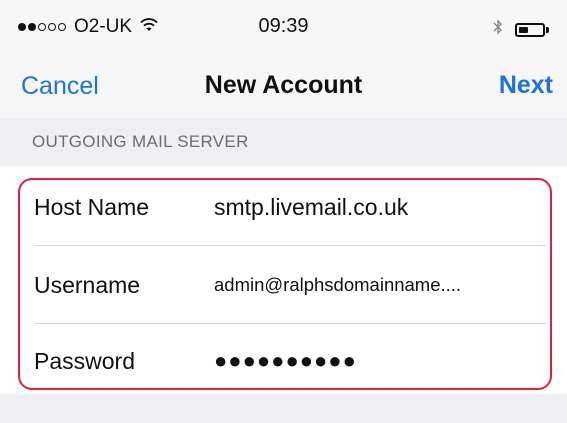 This screenshot has height=423, width=567. I want to click on battery-icon, so click(532, 29).